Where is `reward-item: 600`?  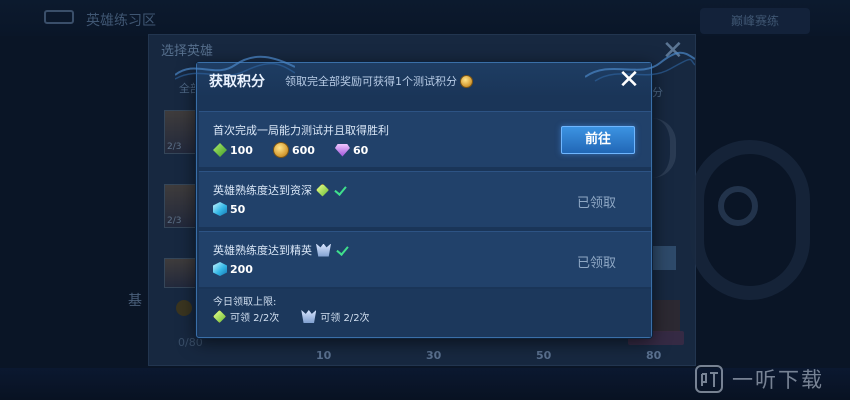
reward-item: 600 is located at coordinates (293, 150).